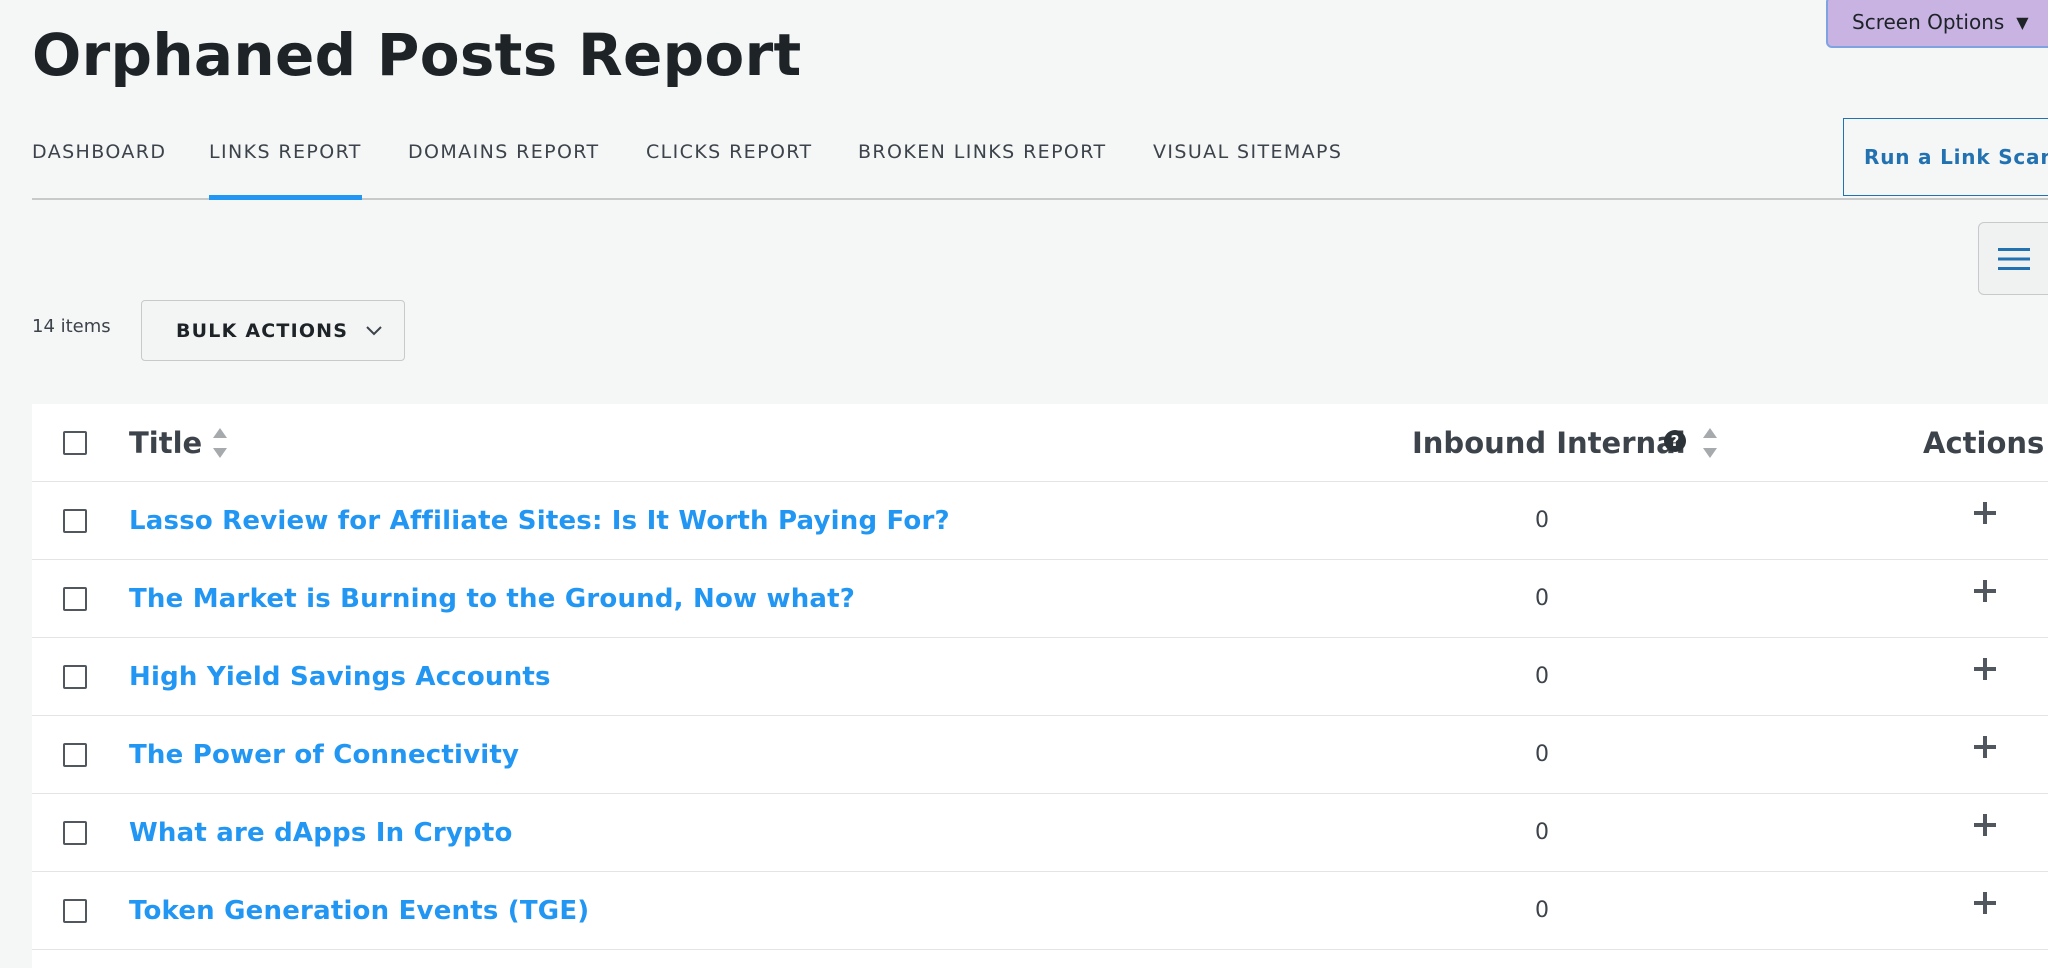  I want to click on help-icon: ?, so click(1675, 441).